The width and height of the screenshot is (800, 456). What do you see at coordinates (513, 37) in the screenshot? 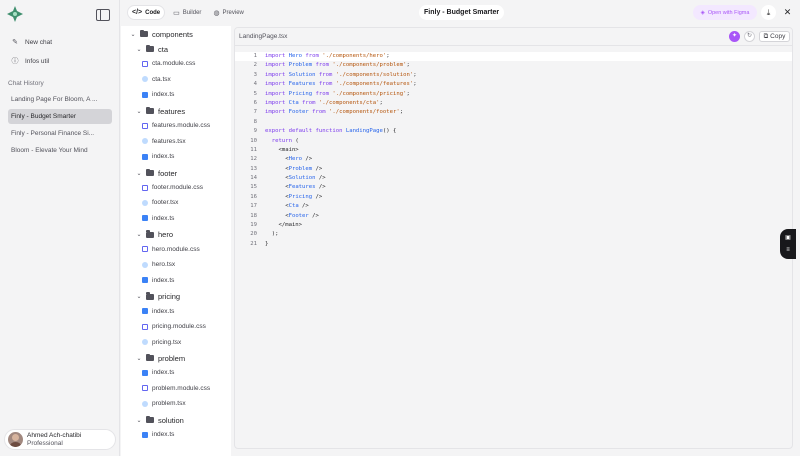
I see `editor-header: LandingPage.tsx ✦ ↻ ⧉ Copy` at bounding box center [513, 37].